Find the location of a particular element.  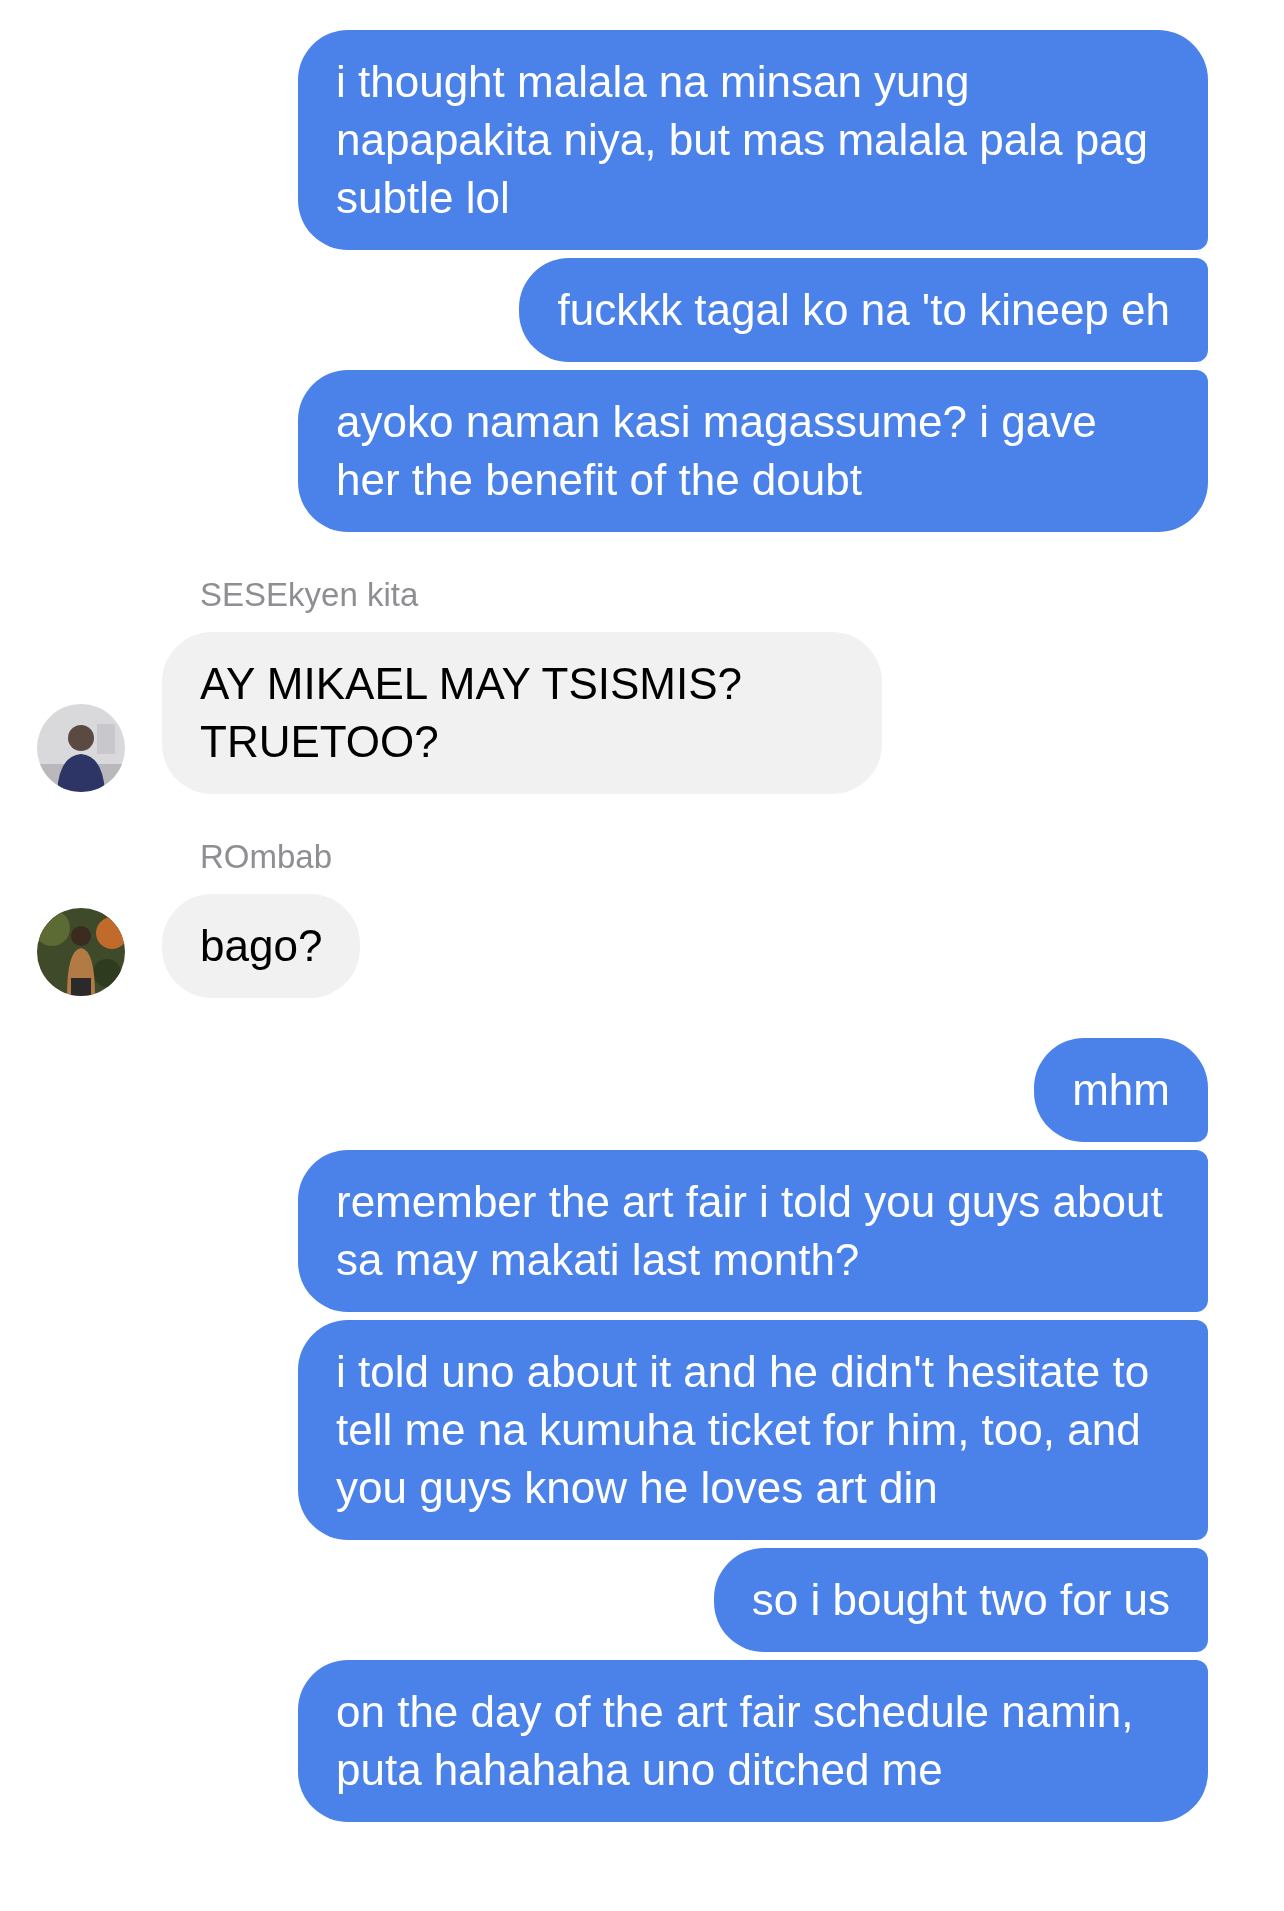

sender-name: SESEkyen kita is located at coordinates (309, 595).